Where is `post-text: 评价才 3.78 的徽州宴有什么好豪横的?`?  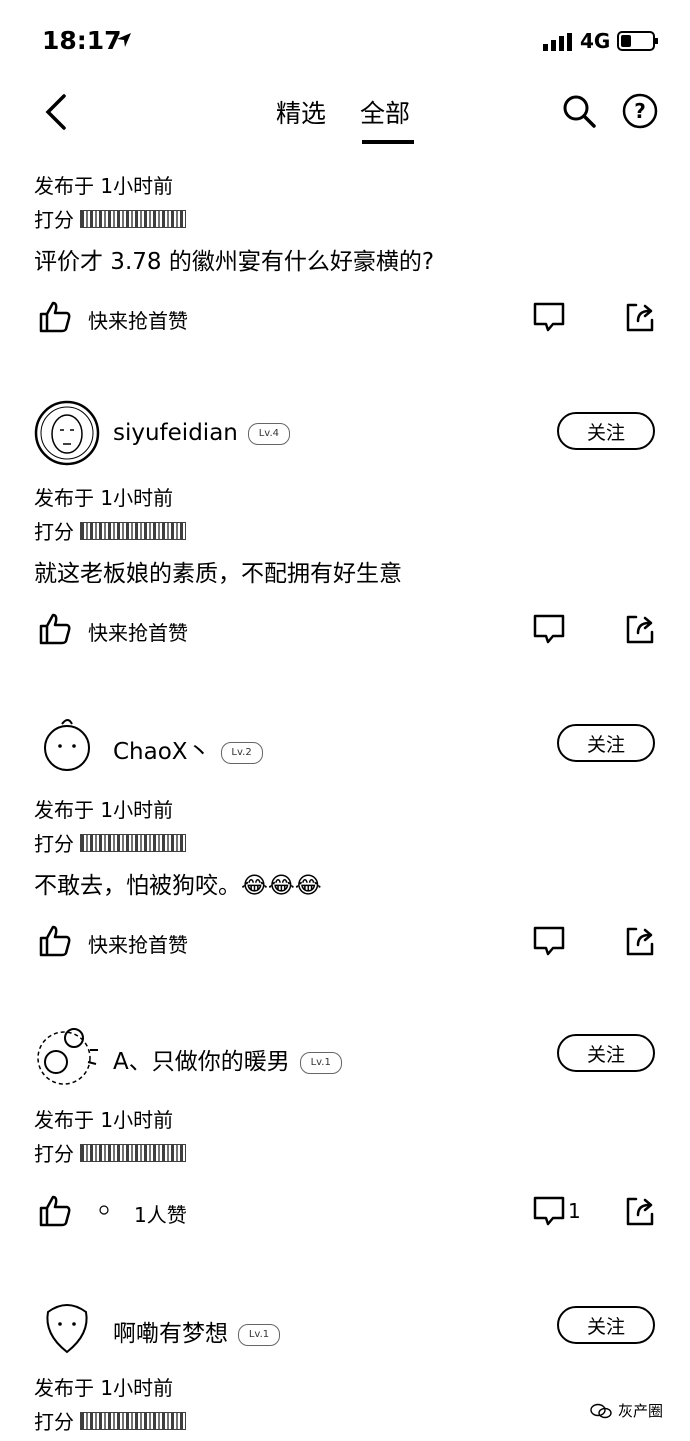 post-text: 评价才 3.78 的徽州宴有什么好豪横的? is located at coordinates (234, 262).